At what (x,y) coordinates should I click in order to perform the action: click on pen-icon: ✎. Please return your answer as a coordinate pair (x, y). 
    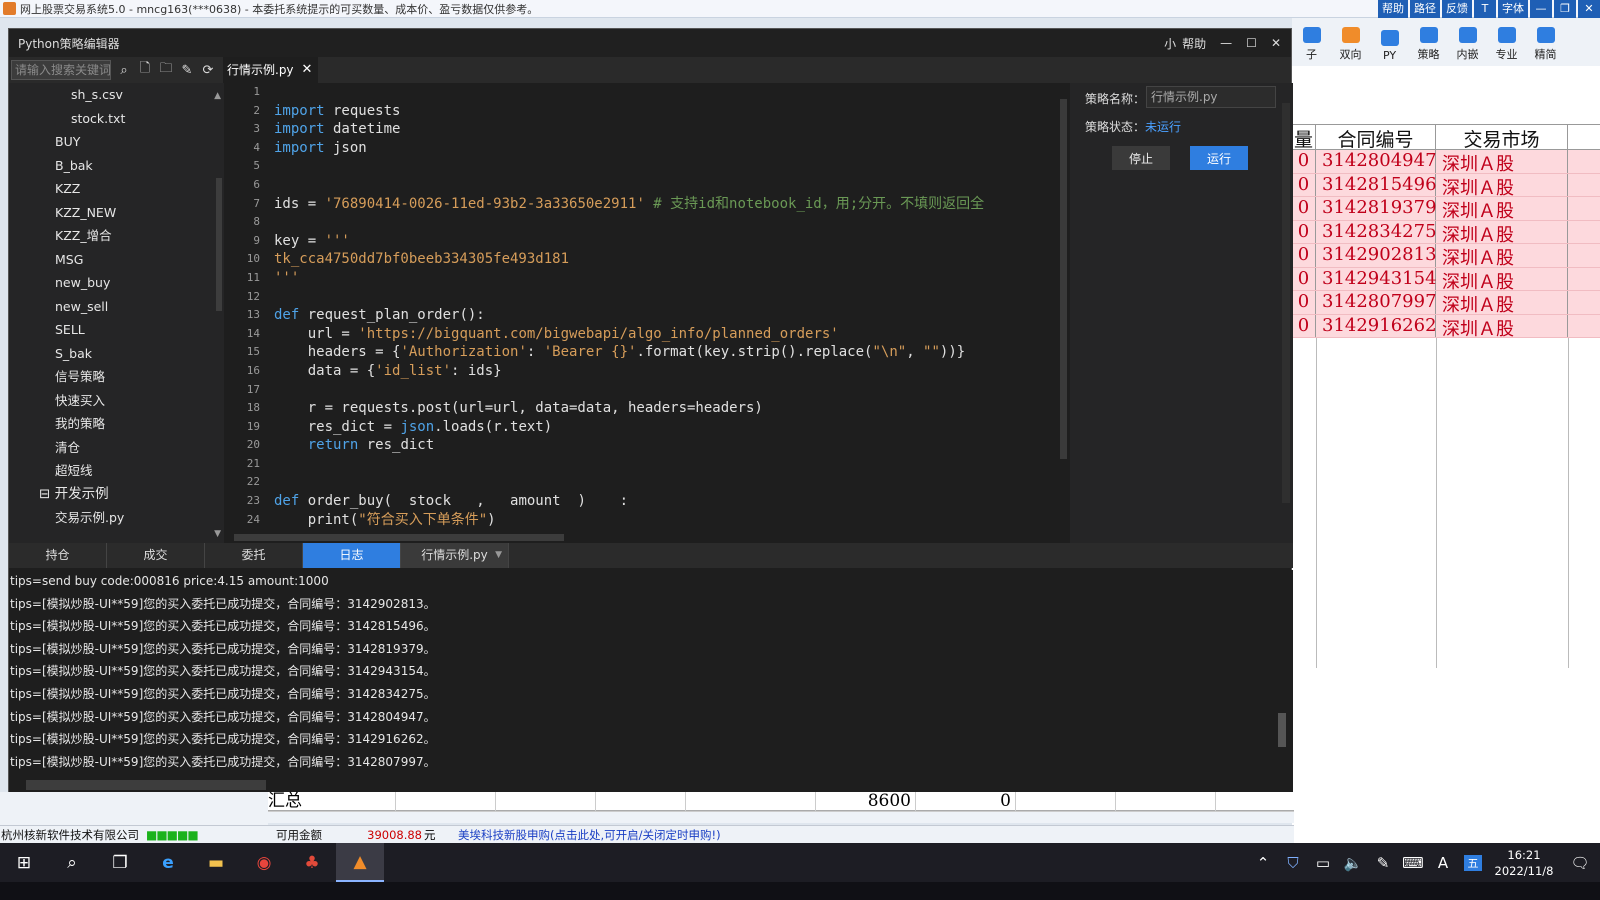
    Looking at the image, I should click on (1383, 863).